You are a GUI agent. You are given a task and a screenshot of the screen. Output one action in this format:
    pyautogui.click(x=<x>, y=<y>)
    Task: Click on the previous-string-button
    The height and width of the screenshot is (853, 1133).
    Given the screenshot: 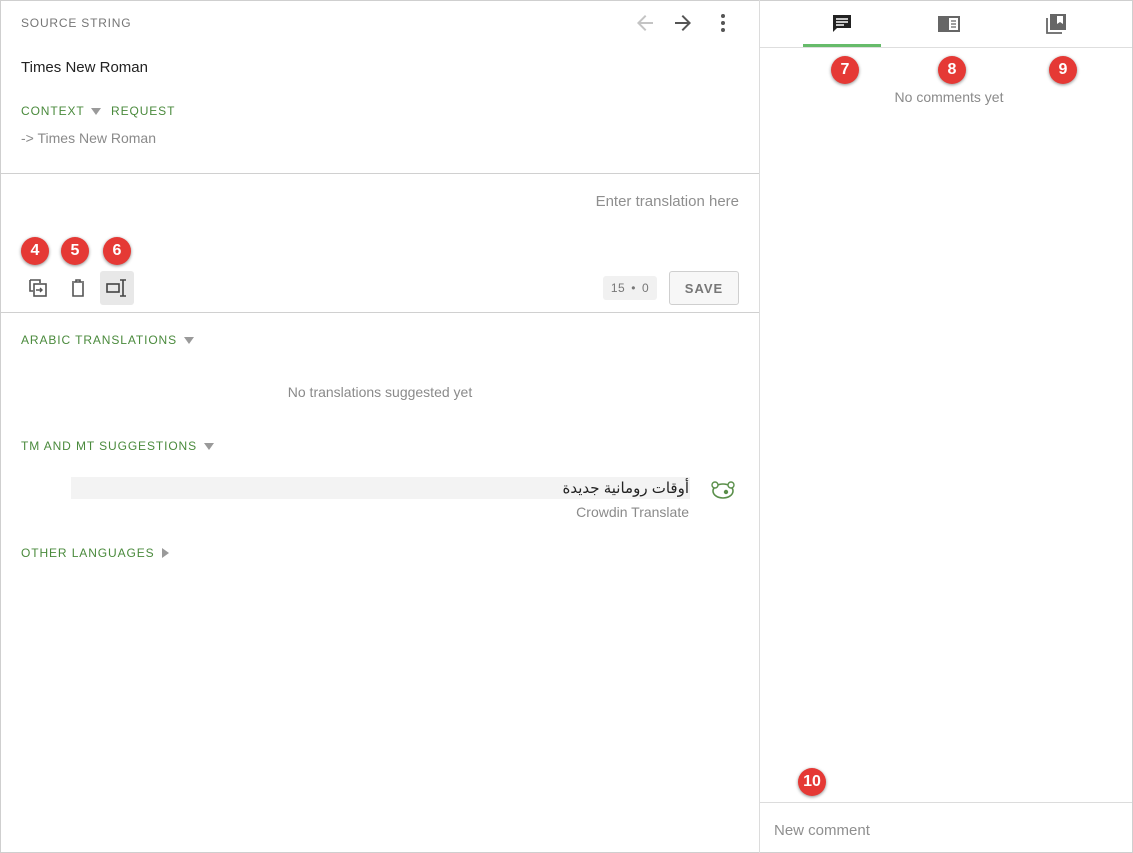 What is the action you would take?
    pyautogui.click(x=645, y=23)
    